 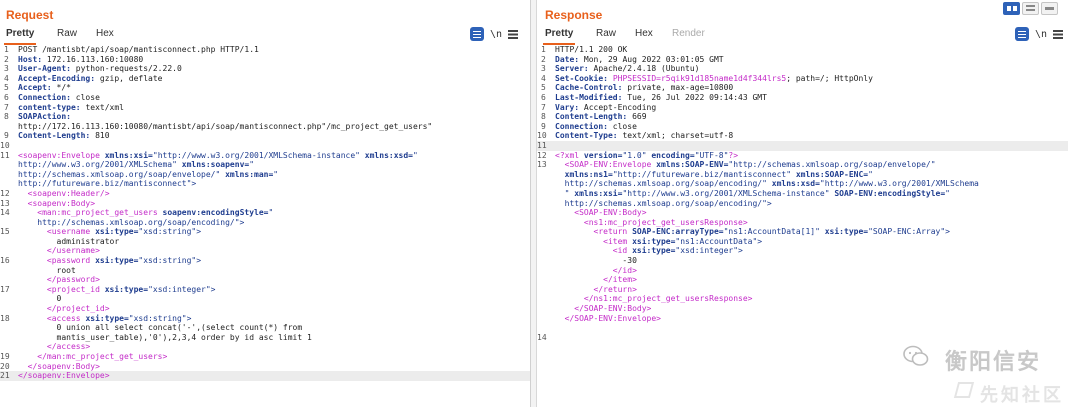 I want to click on code-line: root, so click(x=265, y=271).